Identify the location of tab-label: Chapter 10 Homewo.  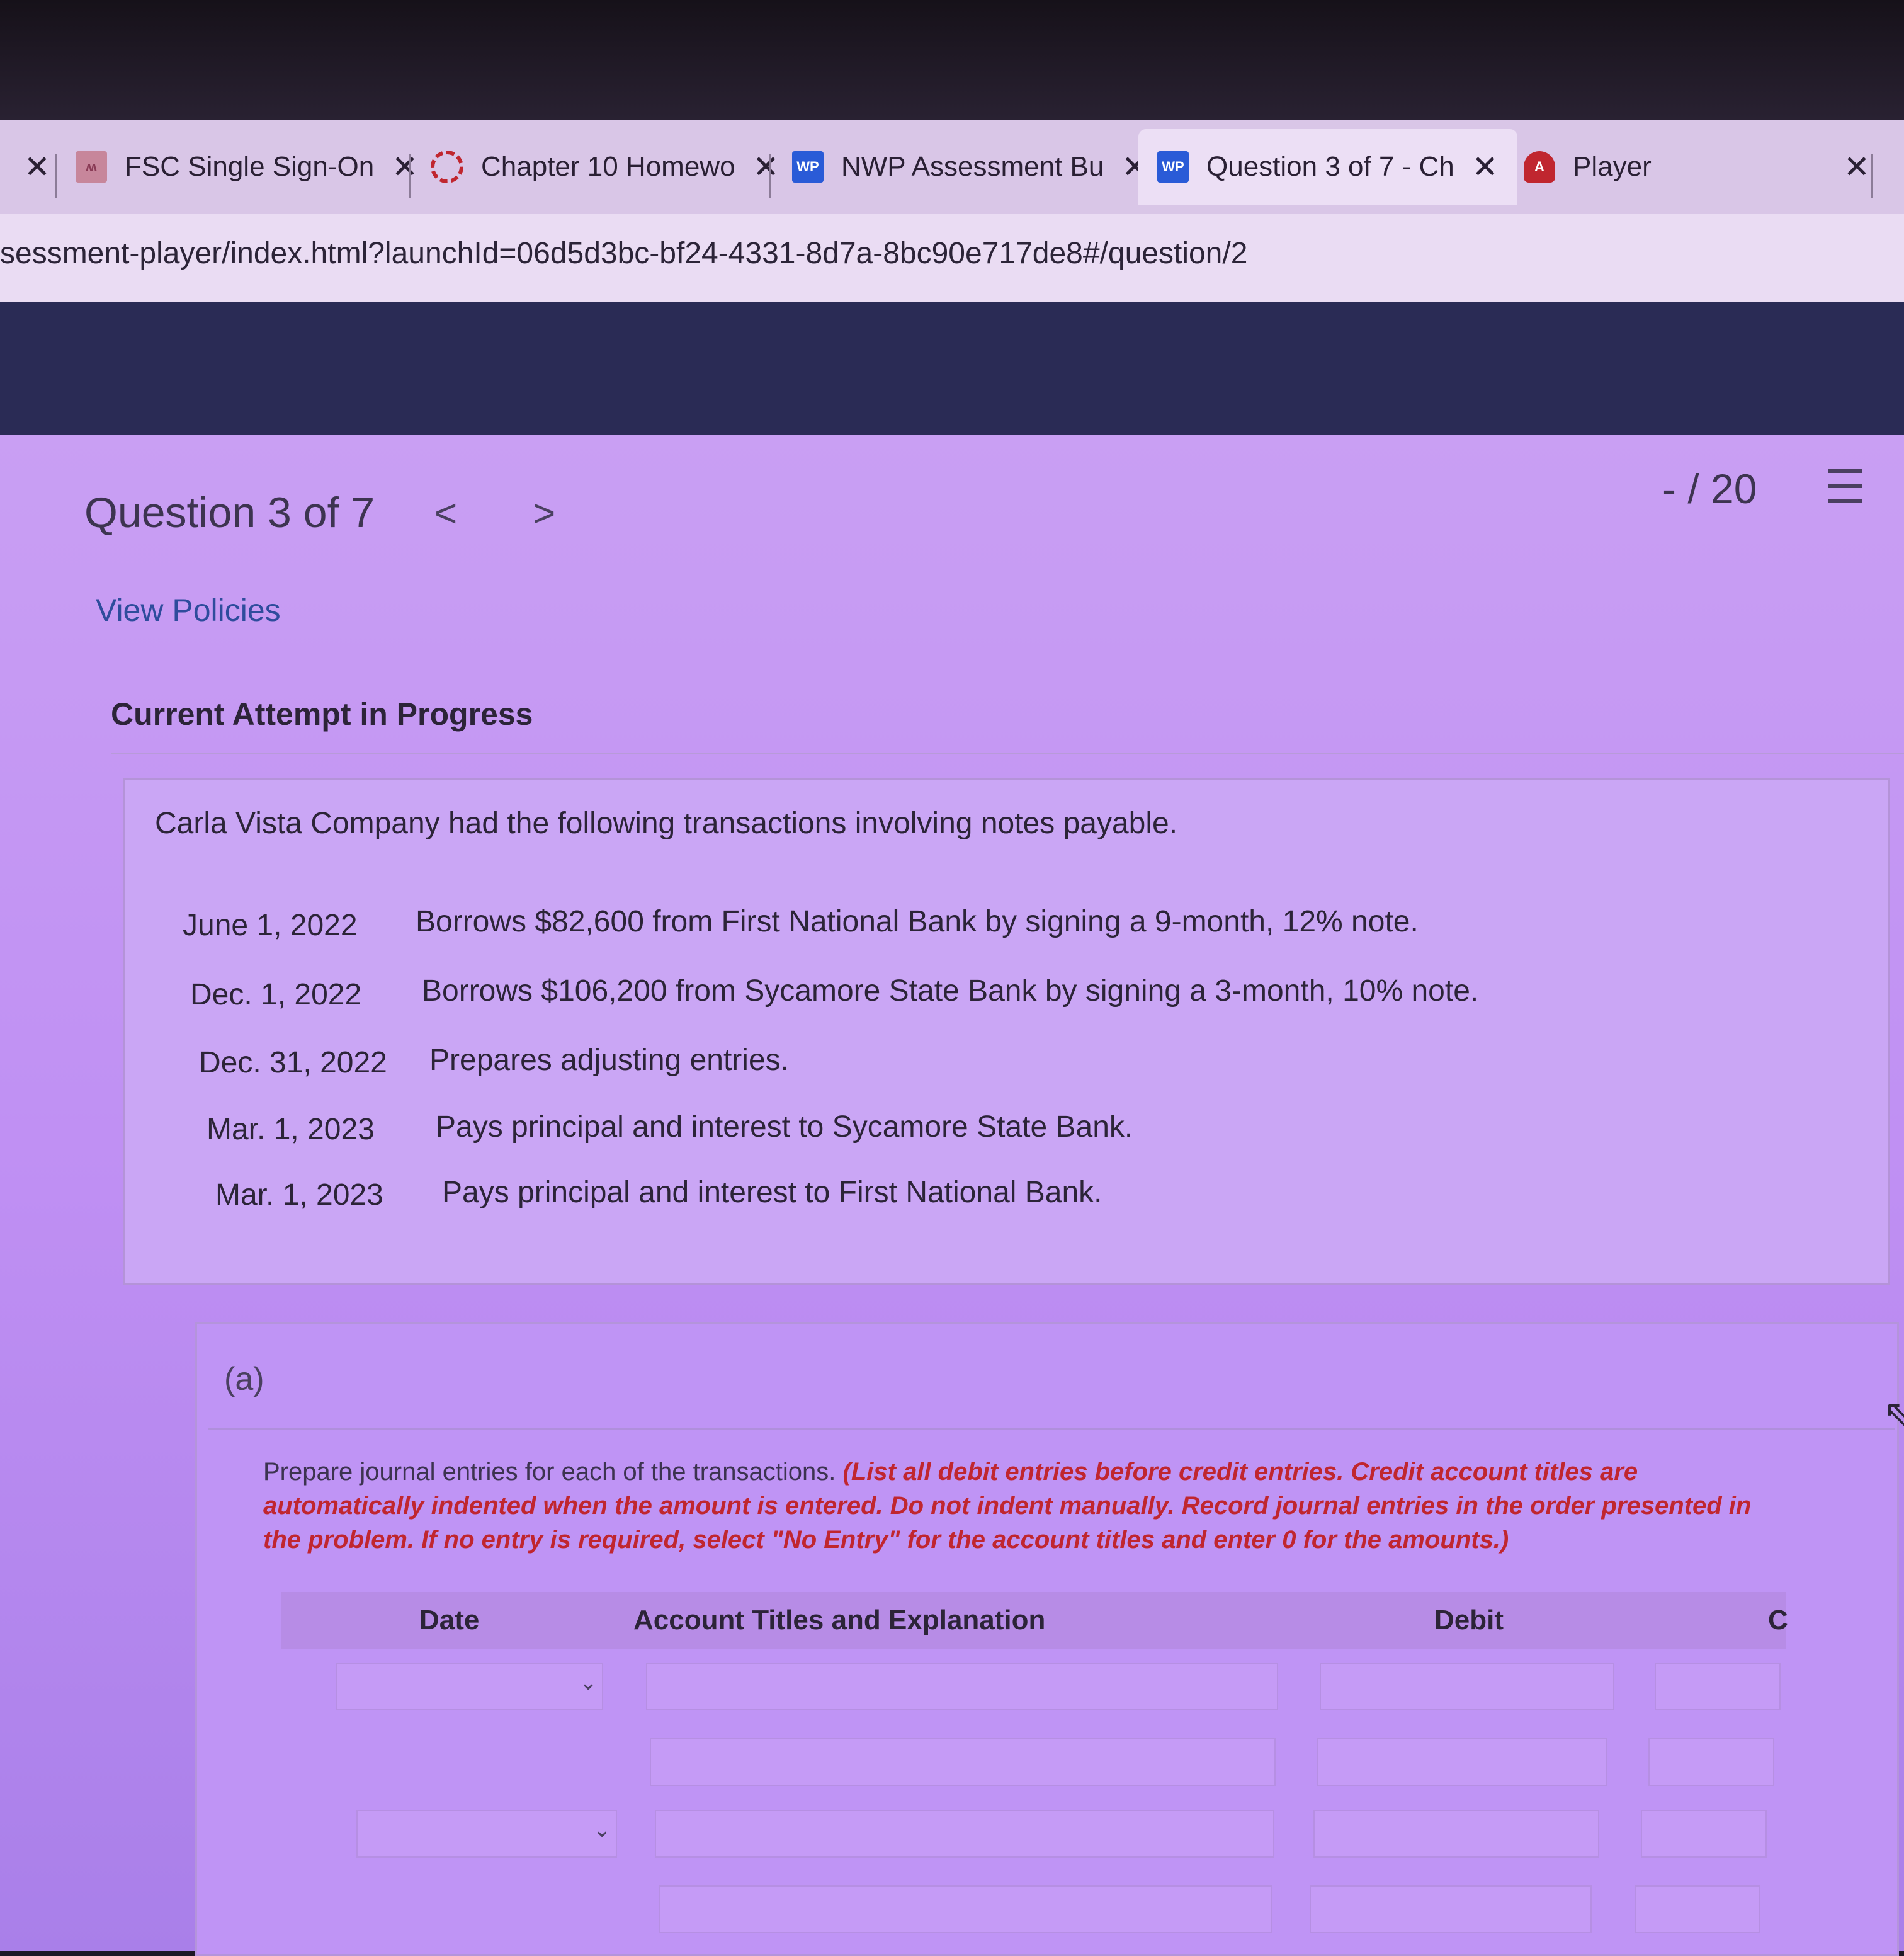
(608, 166).